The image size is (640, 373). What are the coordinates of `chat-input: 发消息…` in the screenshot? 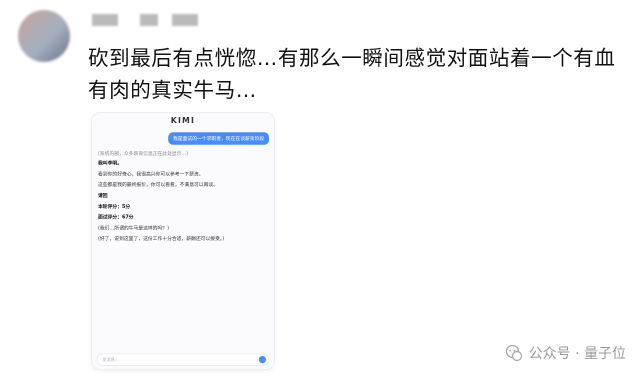 It's located at (182, 359).